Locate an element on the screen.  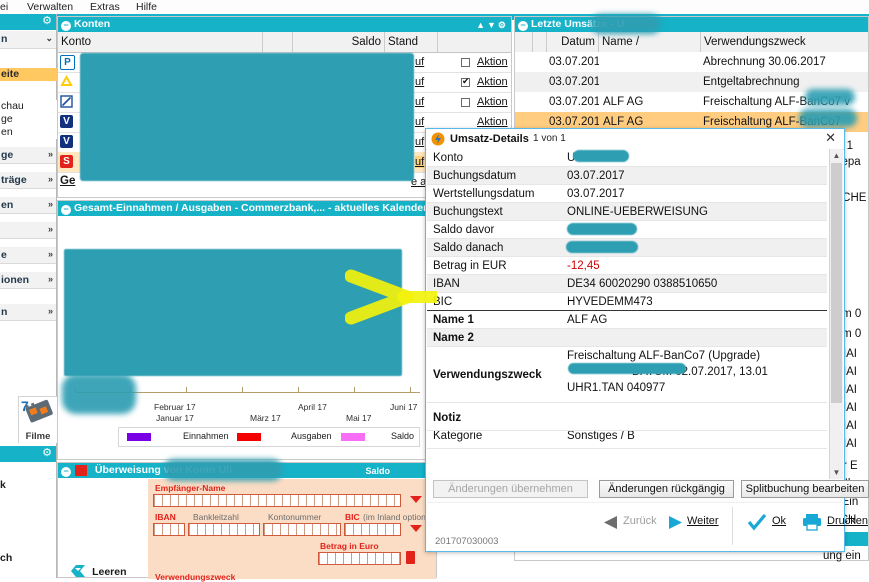
detail-row-wertstellungsdatum: Wertstellungsdatum 03.07.2017 is located at coordinates (627, 194).